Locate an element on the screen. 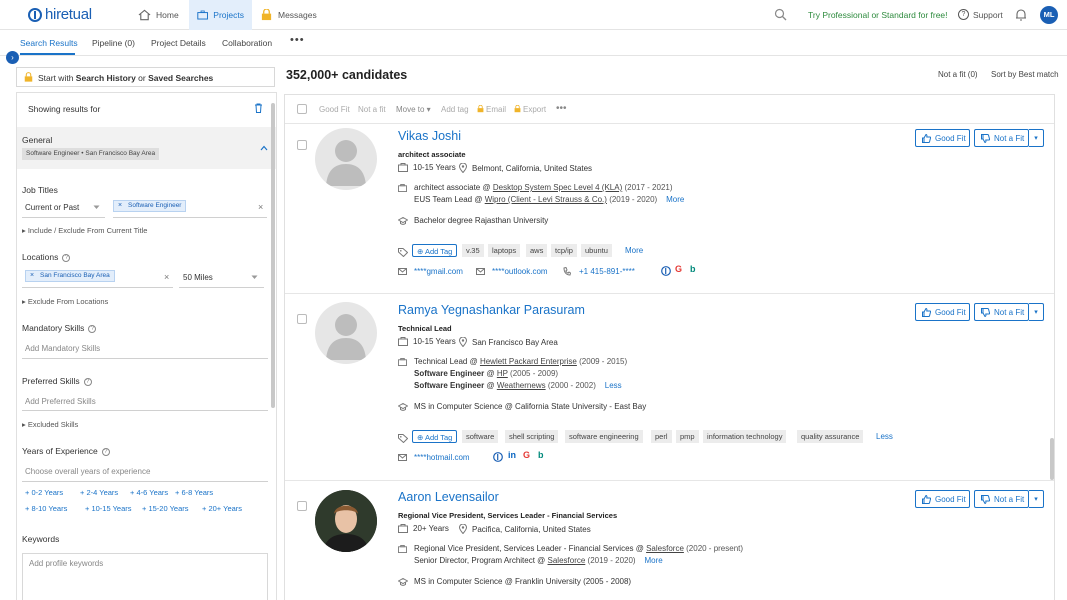  location-chip: × San Francisco Bay Area is located at coordinates (70, 276).